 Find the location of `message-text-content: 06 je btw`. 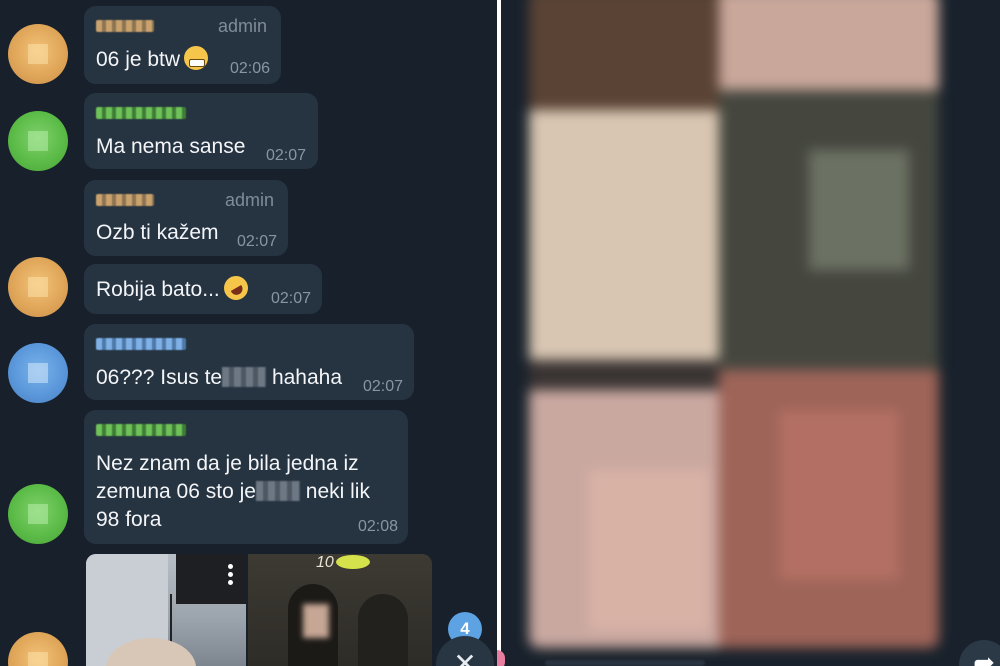

message-text-content: 06 je btw is located at coordinates (138, 59).